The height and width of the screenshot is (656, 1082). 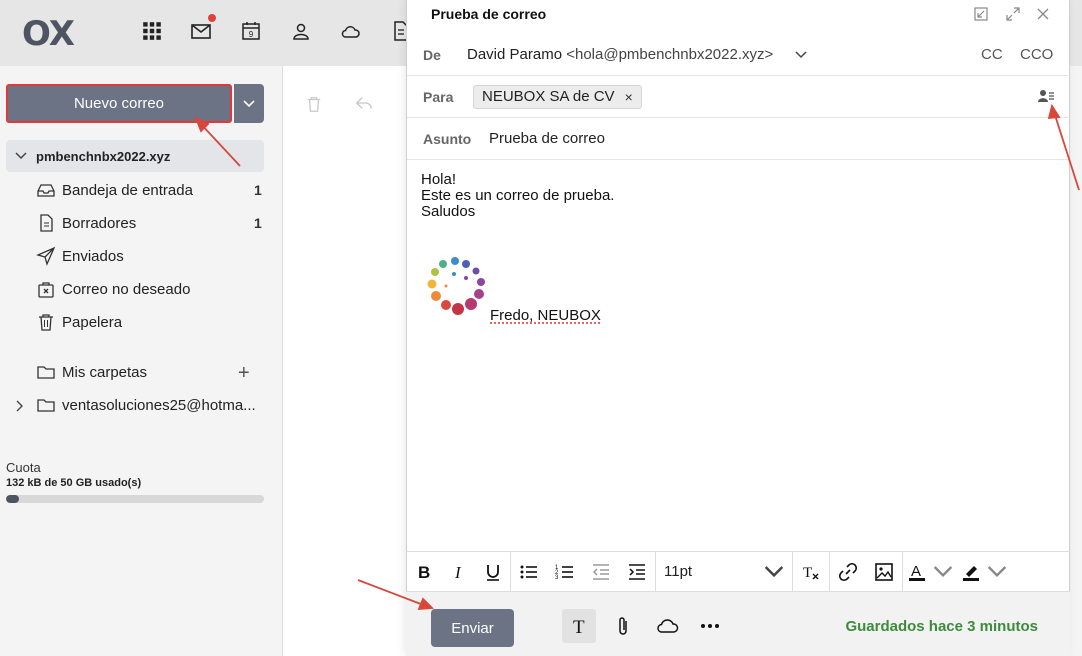 What do you see at coordinates (74, 483) in the screenshot?
I see `quota-value: 132 kB de 50 GB usado(s)` at bounding box center [74, 483].